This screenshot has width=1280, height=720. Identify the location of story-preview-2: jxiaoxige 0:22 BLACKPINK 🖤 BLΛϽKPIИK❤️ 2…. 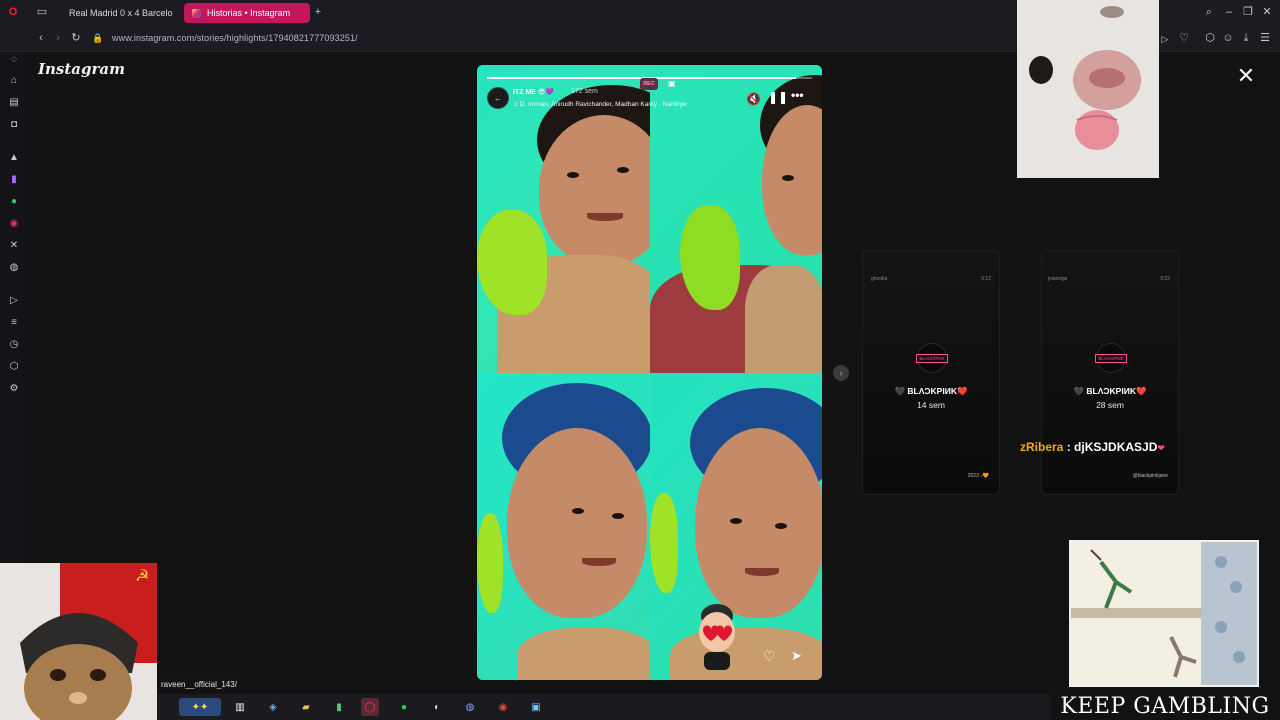
(1110, 372).